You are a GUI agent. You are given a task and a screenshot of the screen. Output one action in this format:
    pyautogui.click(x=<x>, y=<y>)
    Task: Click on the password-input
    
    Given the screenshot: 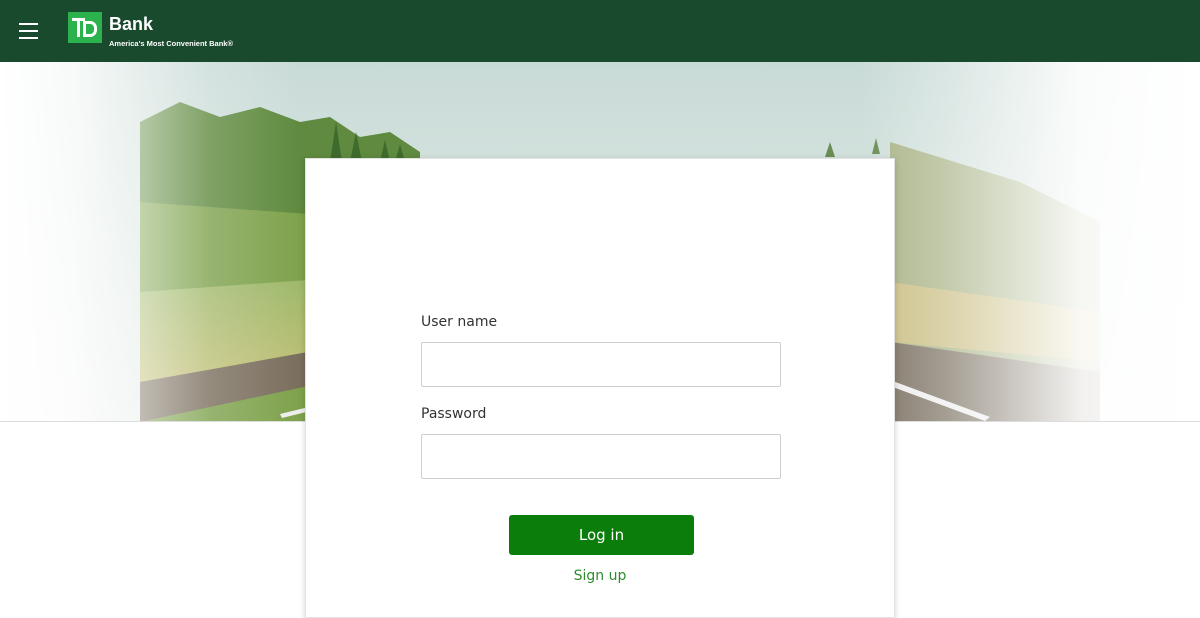 What is the action you would take?
    pyautogui.click(x=601, y=456)
    